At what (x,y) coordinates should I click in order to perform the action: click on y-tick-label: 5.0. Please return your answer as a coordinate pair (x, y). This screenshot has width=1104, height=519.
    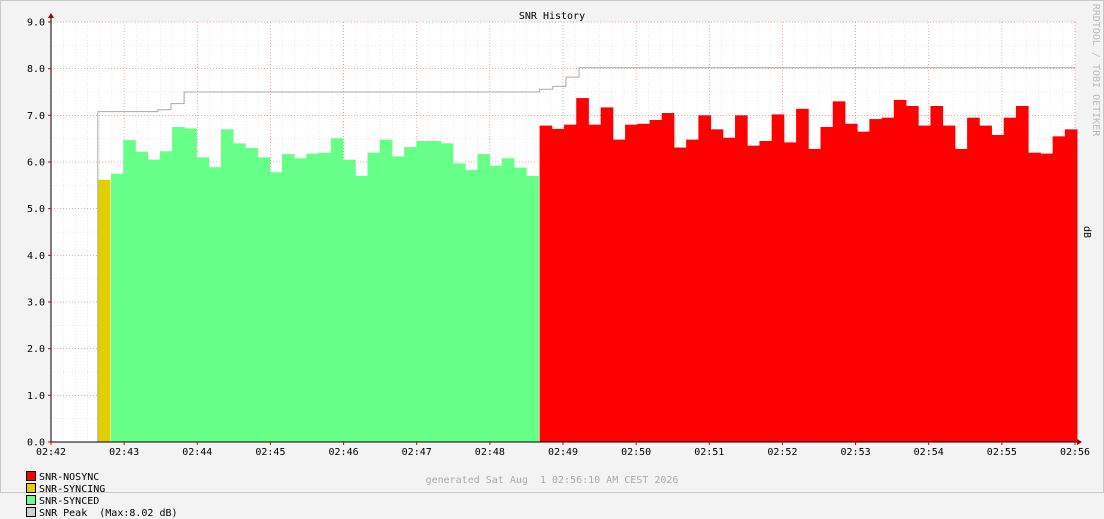
    Looking at the image, I should click on (36, 209).